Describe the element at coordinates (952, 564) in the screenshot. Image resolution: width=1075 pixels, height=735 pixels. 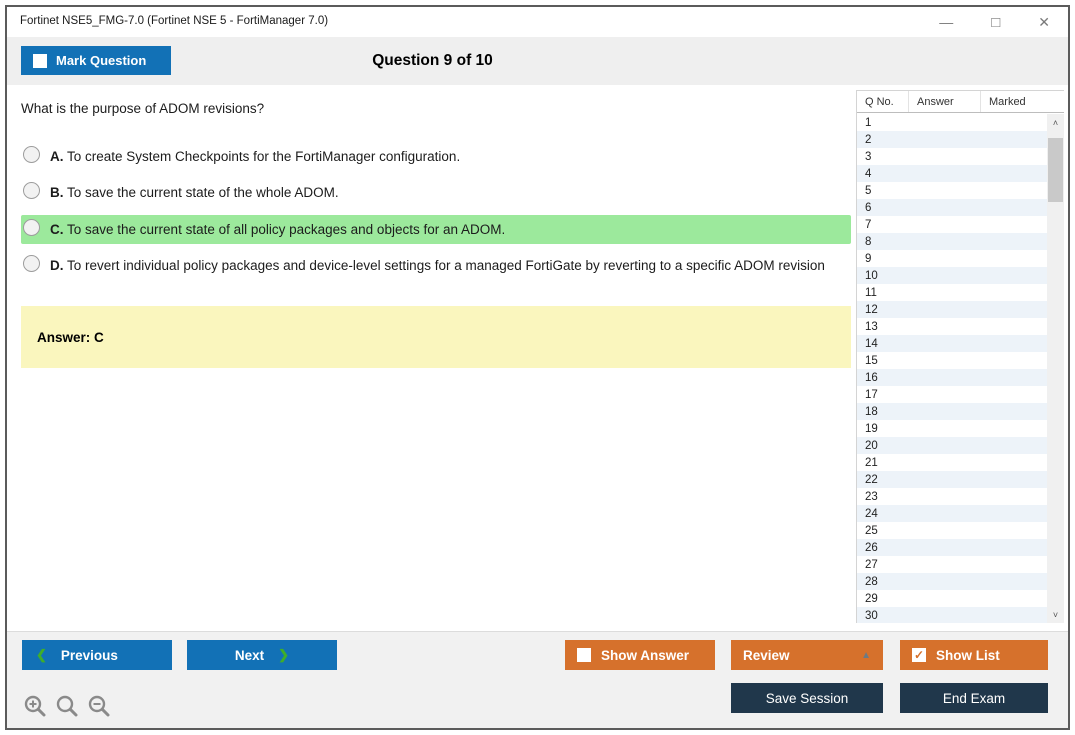
I see `question-list-row: 27` at that location.